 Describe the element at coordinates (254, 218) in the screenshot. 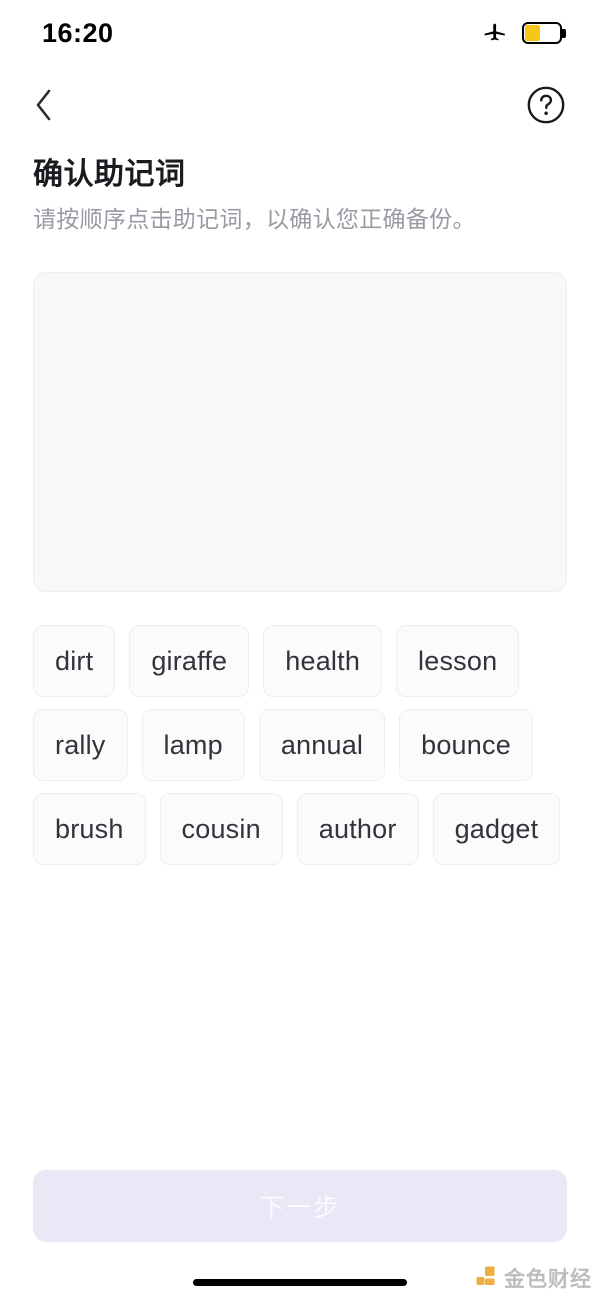

I see `page-subtitle: 请按顺序点击助记词，以确认您正确备份。` at that location.